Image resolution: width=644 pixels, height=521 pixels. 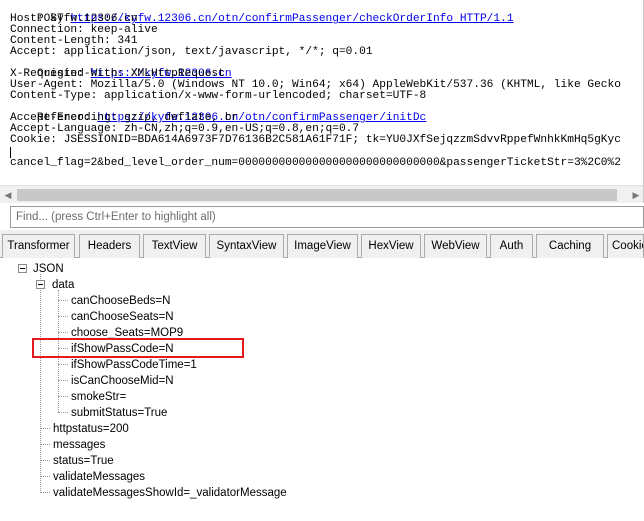 I want to click on tree-node-data: data, so click(x=63, y=285).